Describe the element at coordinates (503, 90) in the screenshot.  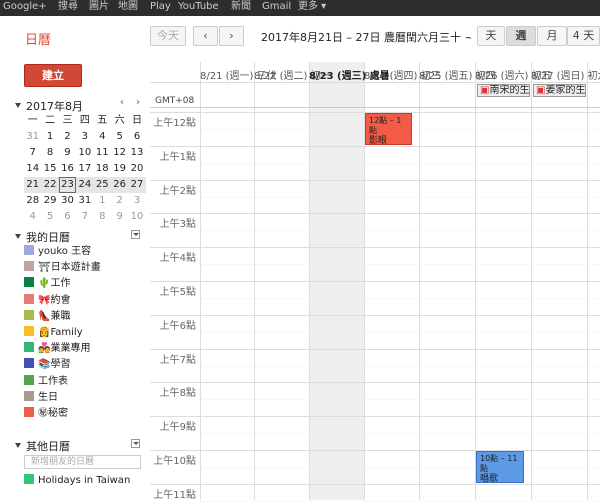
I see `allday-event-chip: ▣南宋的生` at that location.